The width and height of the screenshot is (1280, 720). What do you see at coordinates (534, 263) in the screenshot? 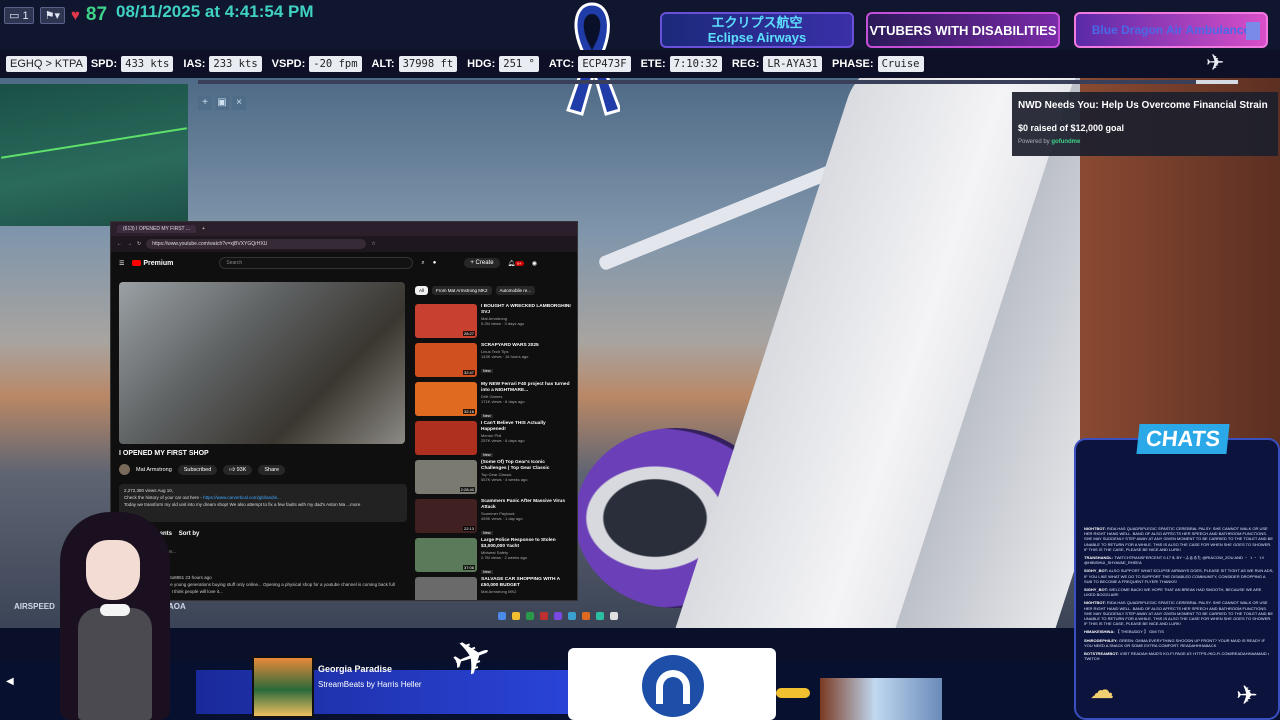
I see `account-avatar: ◉` at bounding box center [534, 263].